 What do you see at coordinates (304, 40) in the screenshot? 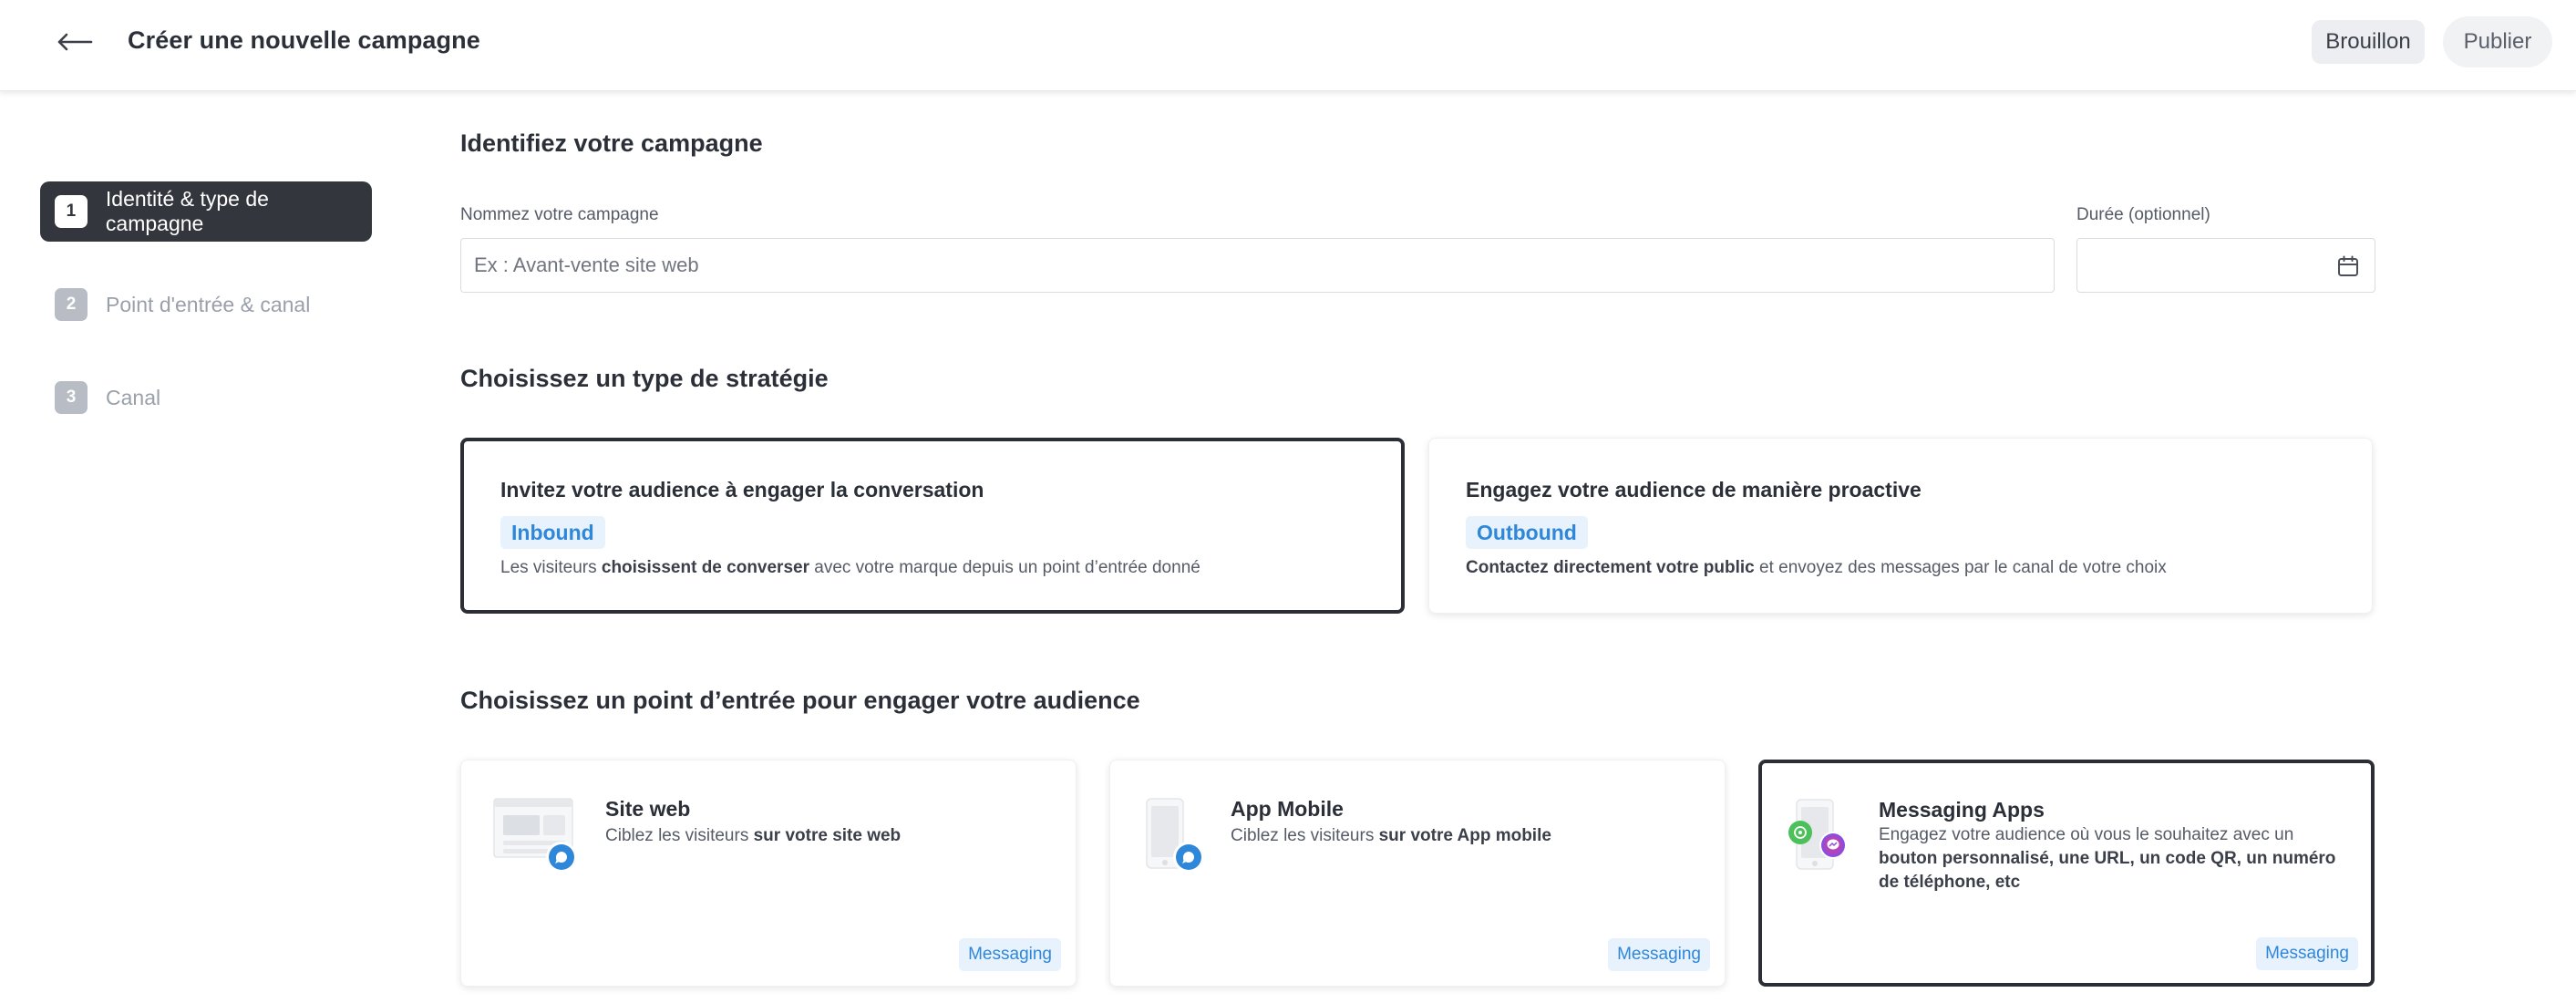
I see `page-title: Créer une nouvelle campagne` at bounding box center [304, 40].